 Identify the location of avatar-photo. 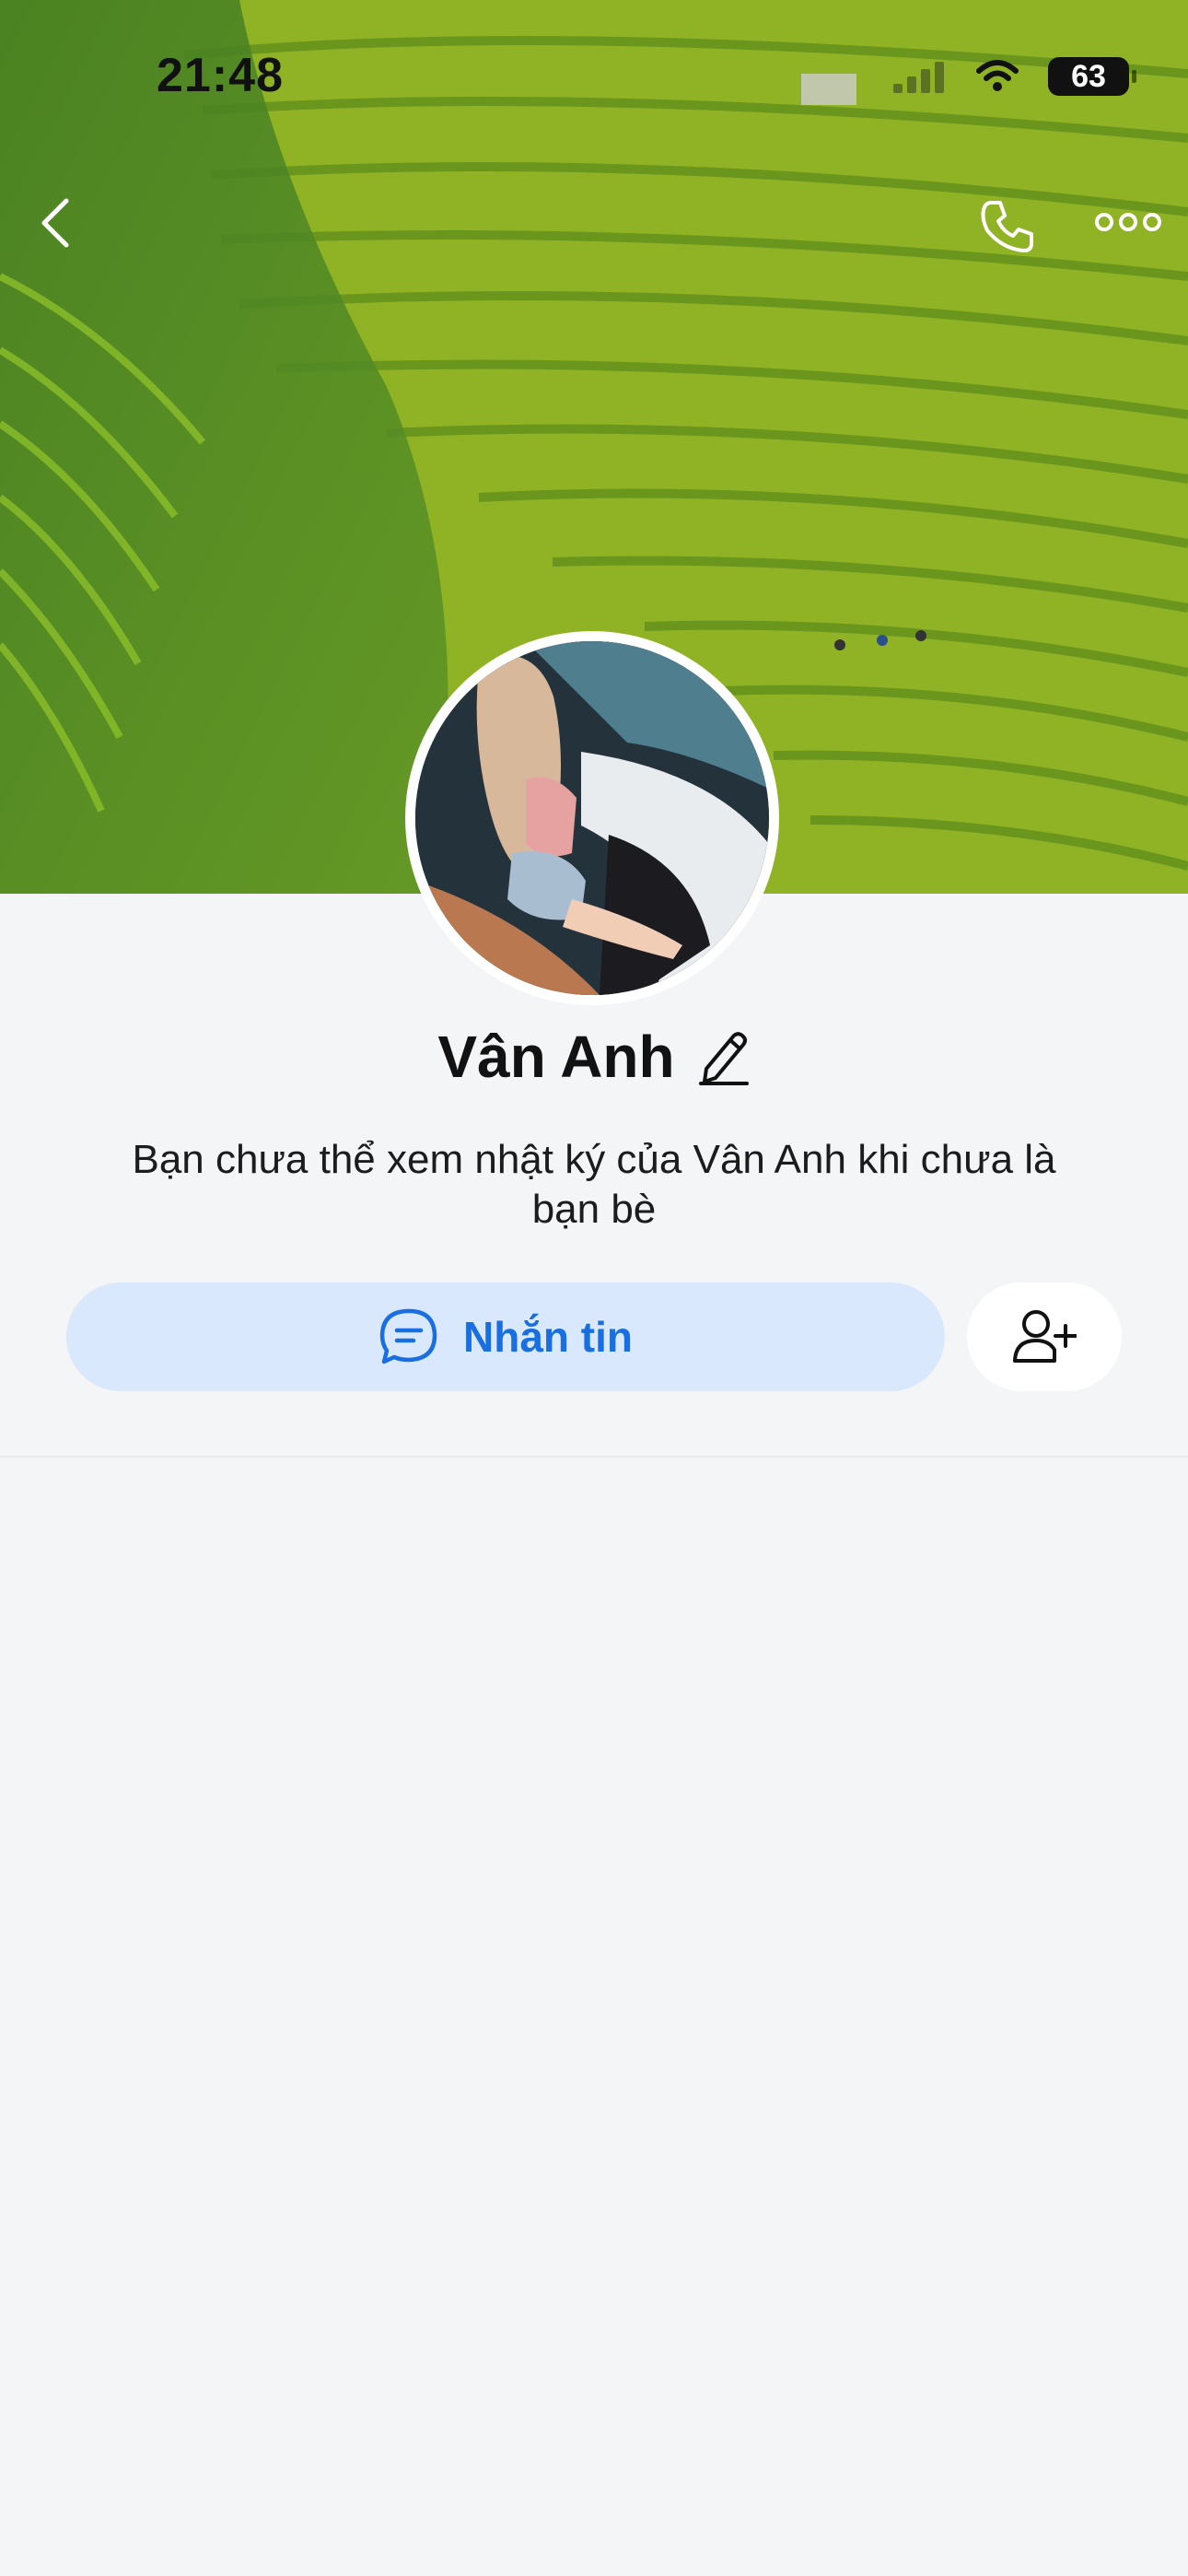
(592, 818).